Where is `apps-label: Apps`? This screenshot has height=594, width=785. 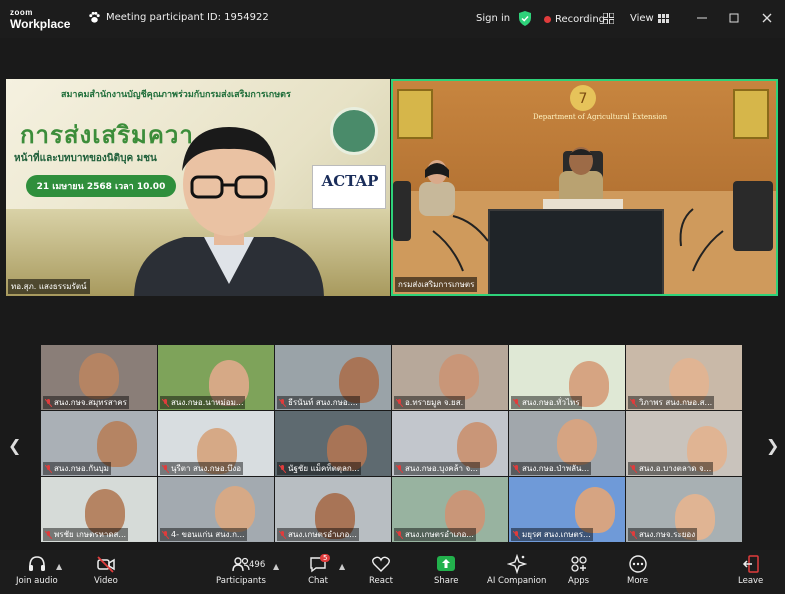
apps-label: Apps is located at coordinates (579, 581).